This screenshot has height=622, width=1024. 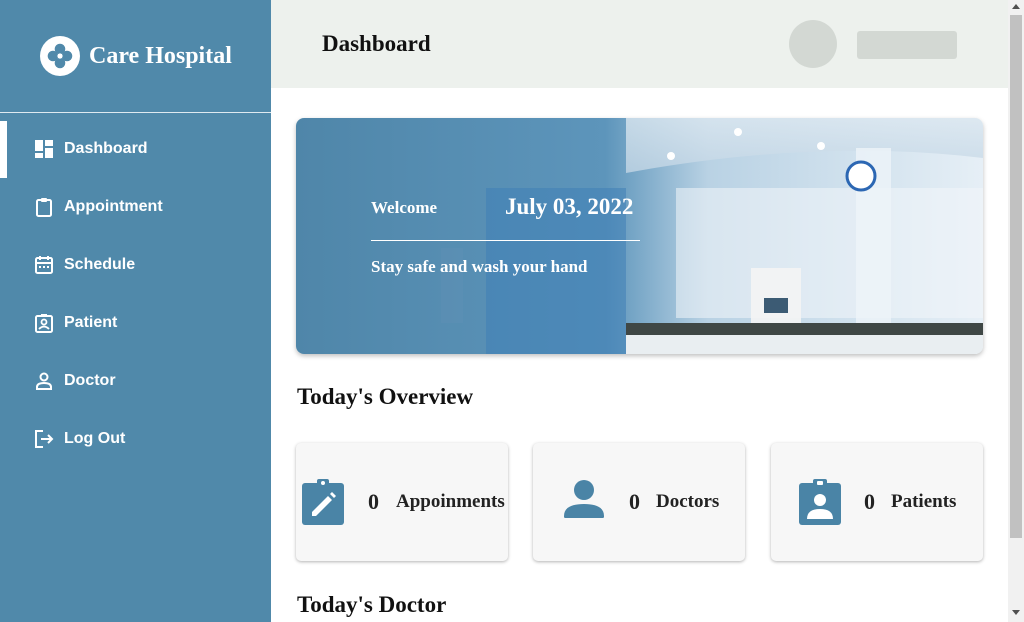 I want to click on appointments-card: 0 Appoinments, so click(x=402, y=502).